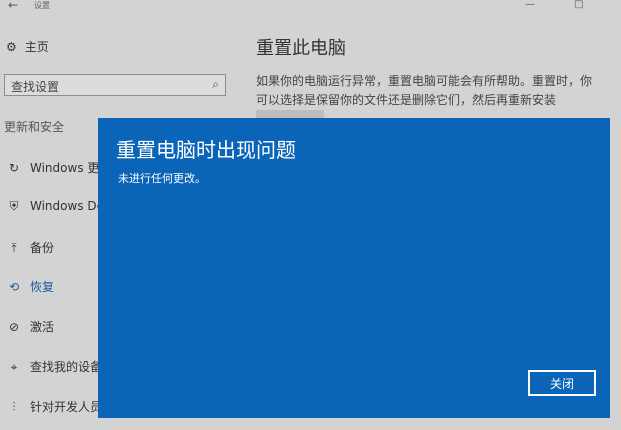 This screenshot has height=430, width=621. I want to click on developer-tools-icon: ⫶, so click(14, 407).